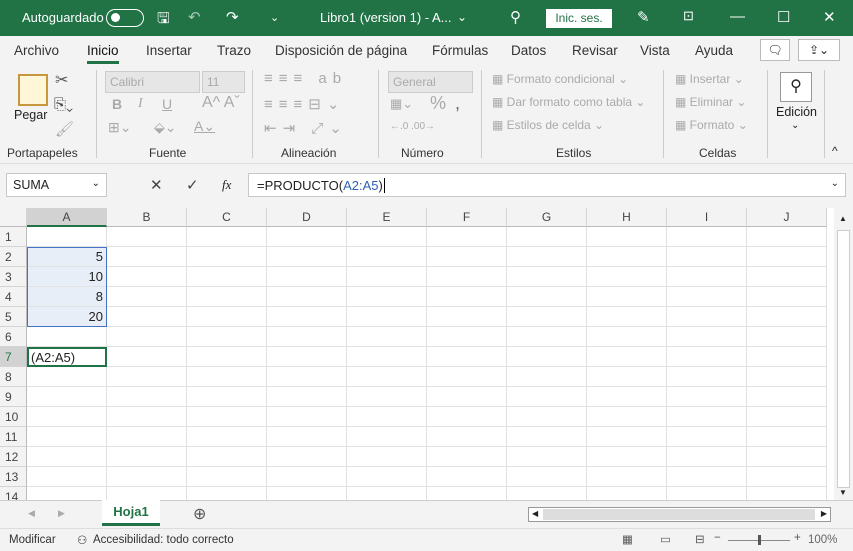 This screenshot has width=853, height=551. Describe the element at coordinates (13, 377) in the screenshot. I see `row-header: 8` at that location.